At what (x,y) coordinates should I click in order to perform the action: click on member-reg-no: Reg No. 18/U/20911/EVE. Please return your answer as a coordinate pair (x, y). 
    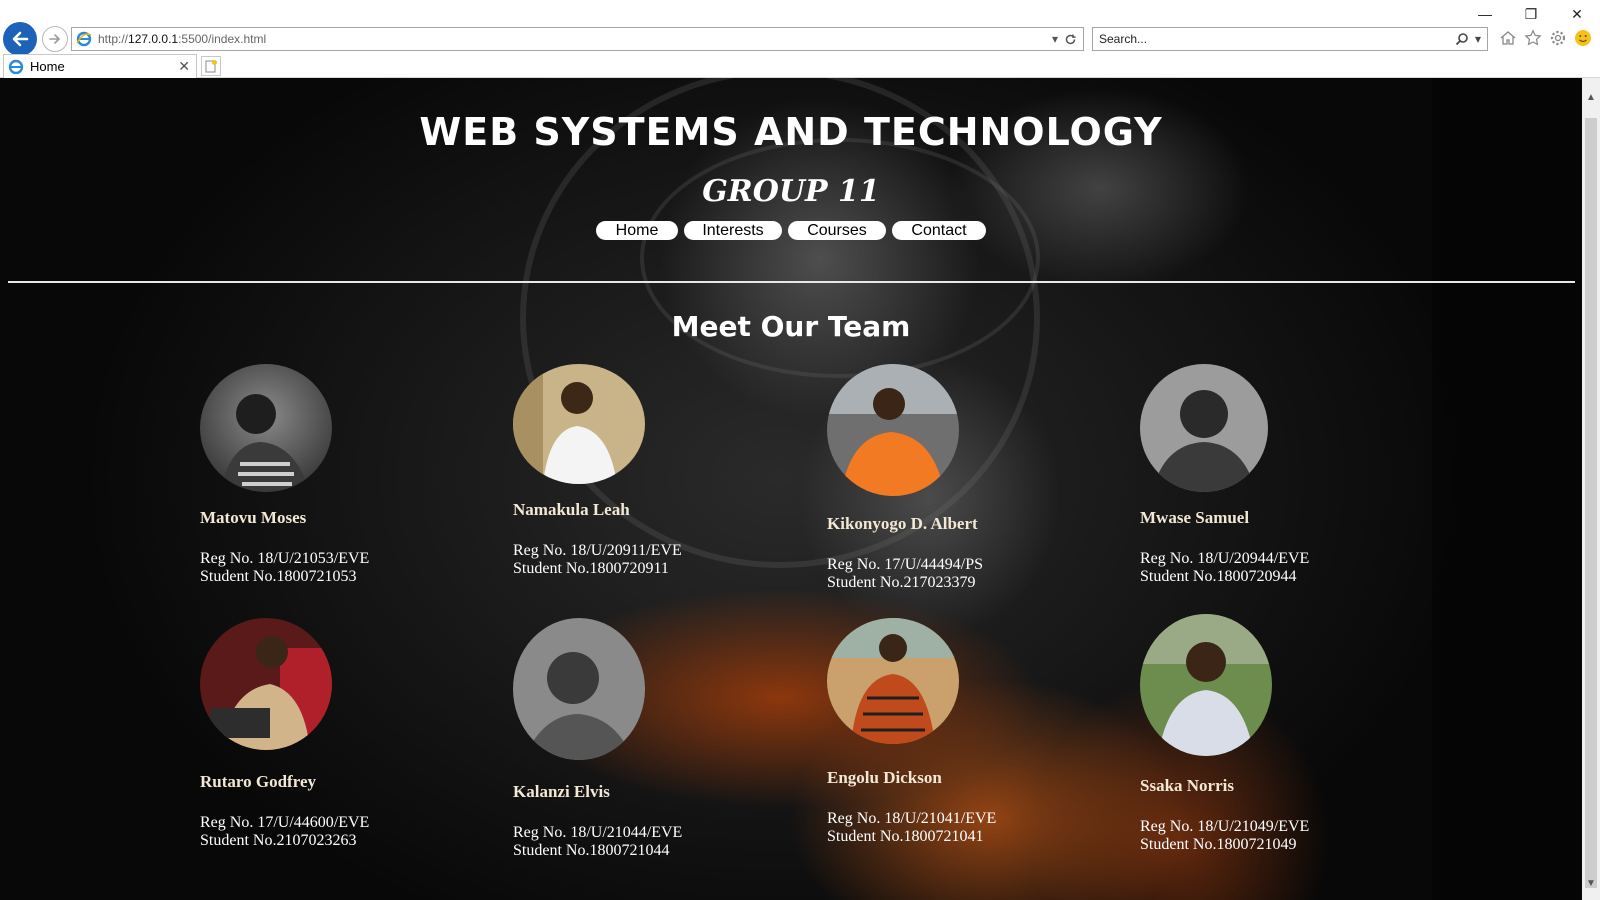
    Looking at the image, I should click on (597, 550).